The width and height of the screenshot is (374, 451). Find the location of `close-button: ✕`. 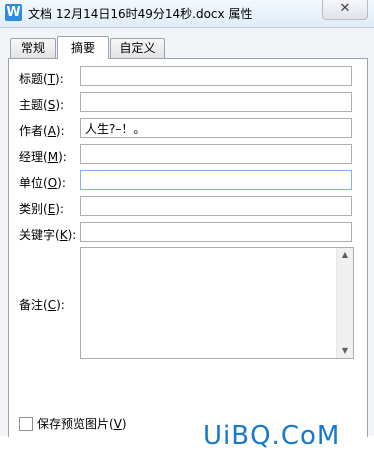

close-button: ✕ is located at coordinates (345, 10).